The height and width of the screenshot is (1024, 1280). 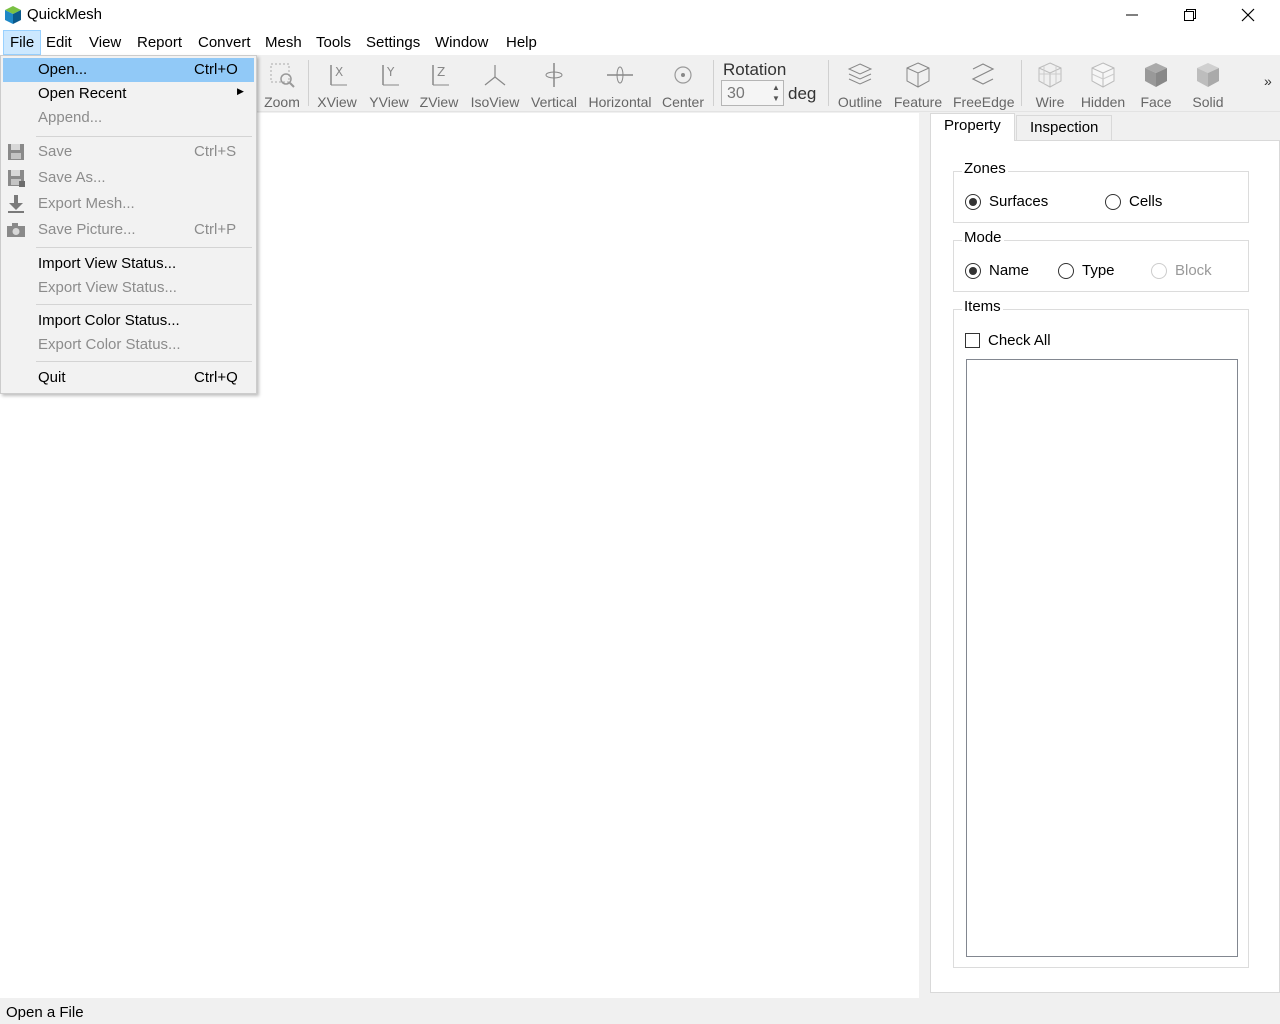 I want to click on y-axis-view-icon: Y, so click(x=390, y=75).